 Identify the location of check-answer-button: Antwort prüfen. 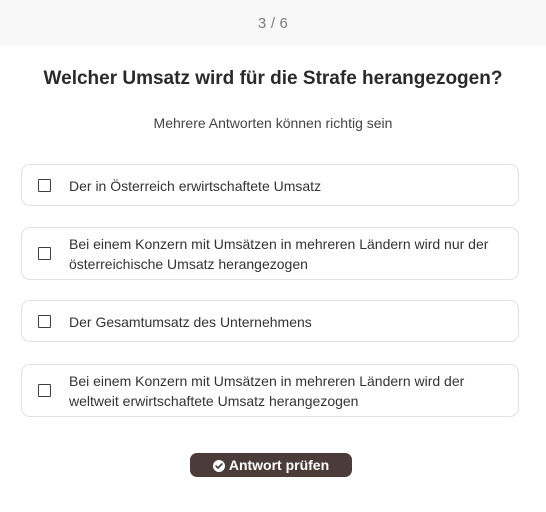
(271, 465).